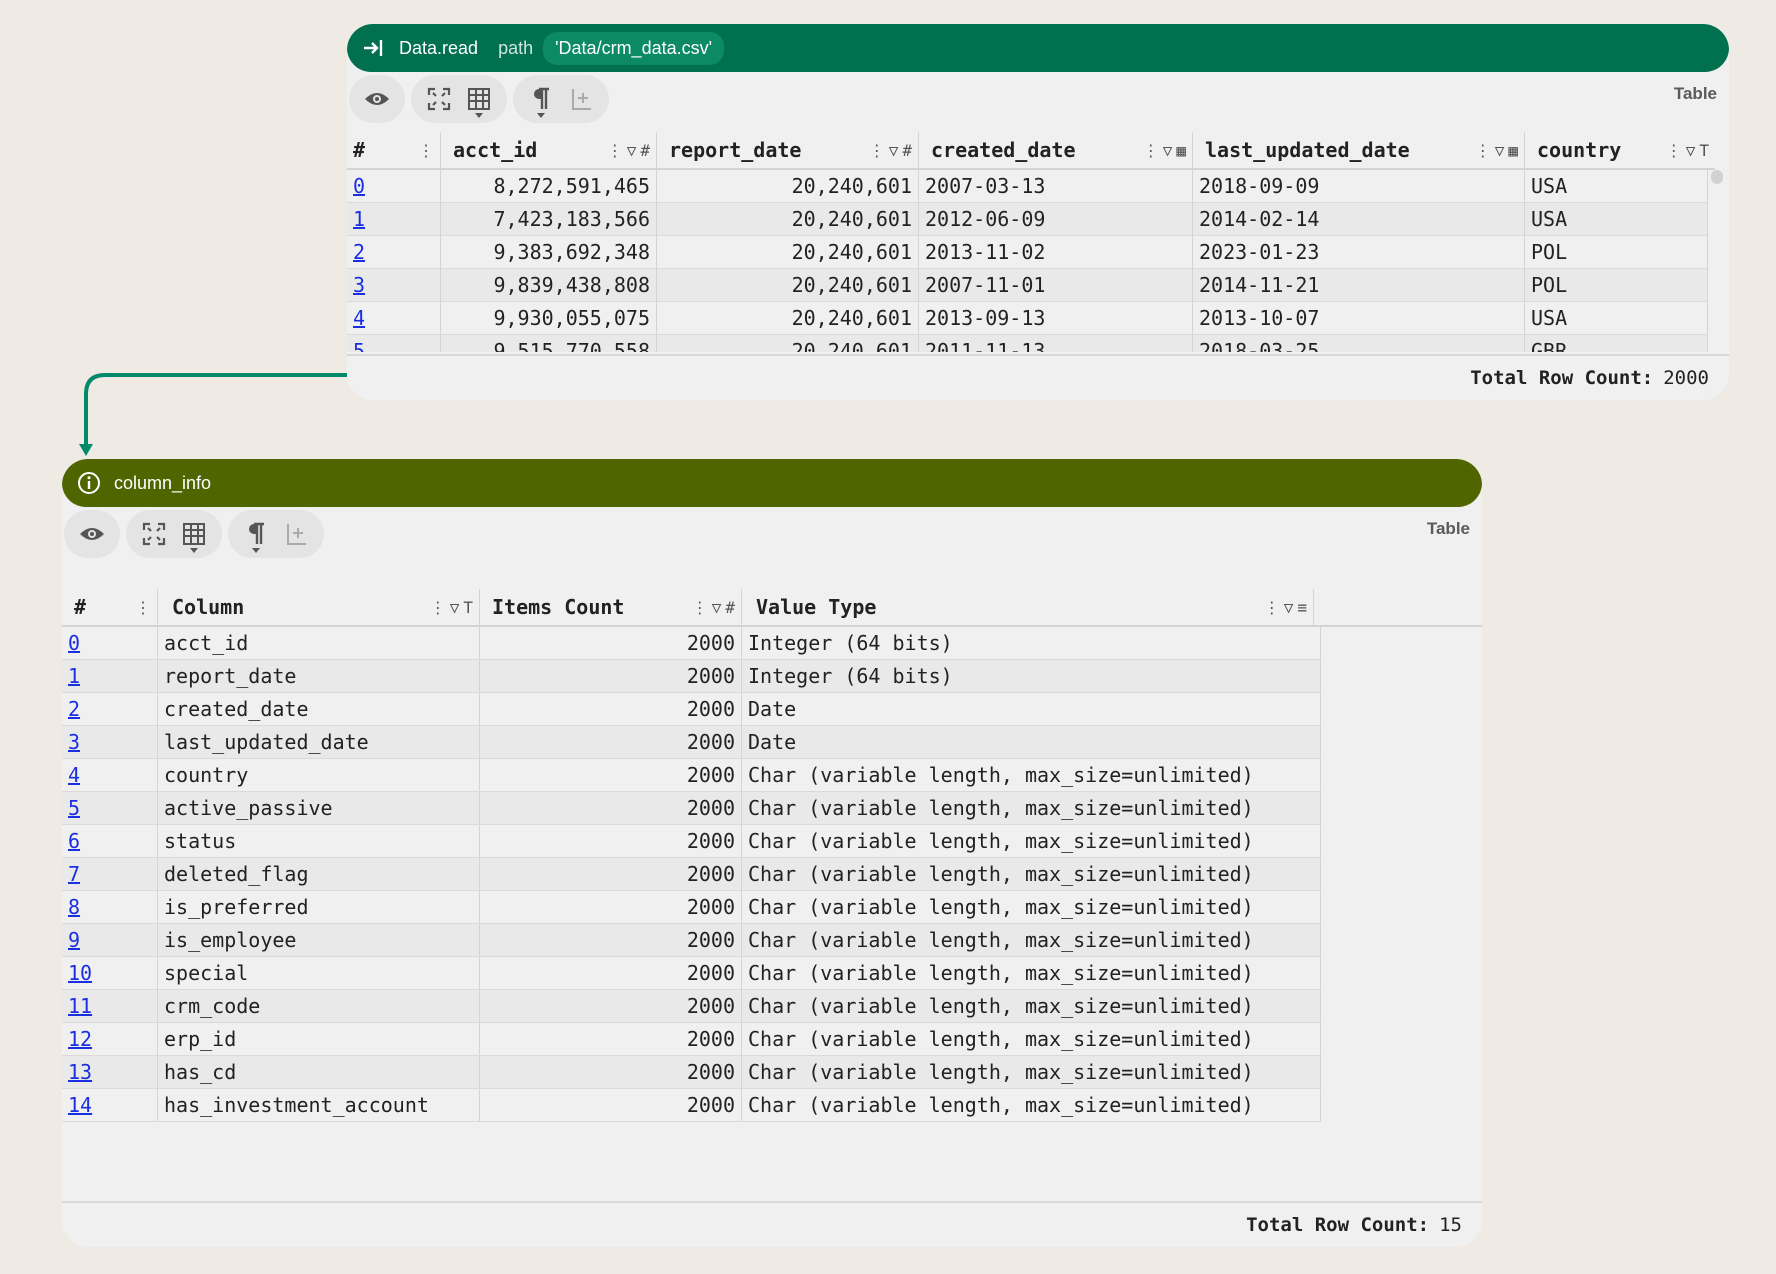 Image resolution: width=1776 pixels, height=1274 pixels. I want to click on table-footer: Total Row Count: 15, so click(772, 1224).